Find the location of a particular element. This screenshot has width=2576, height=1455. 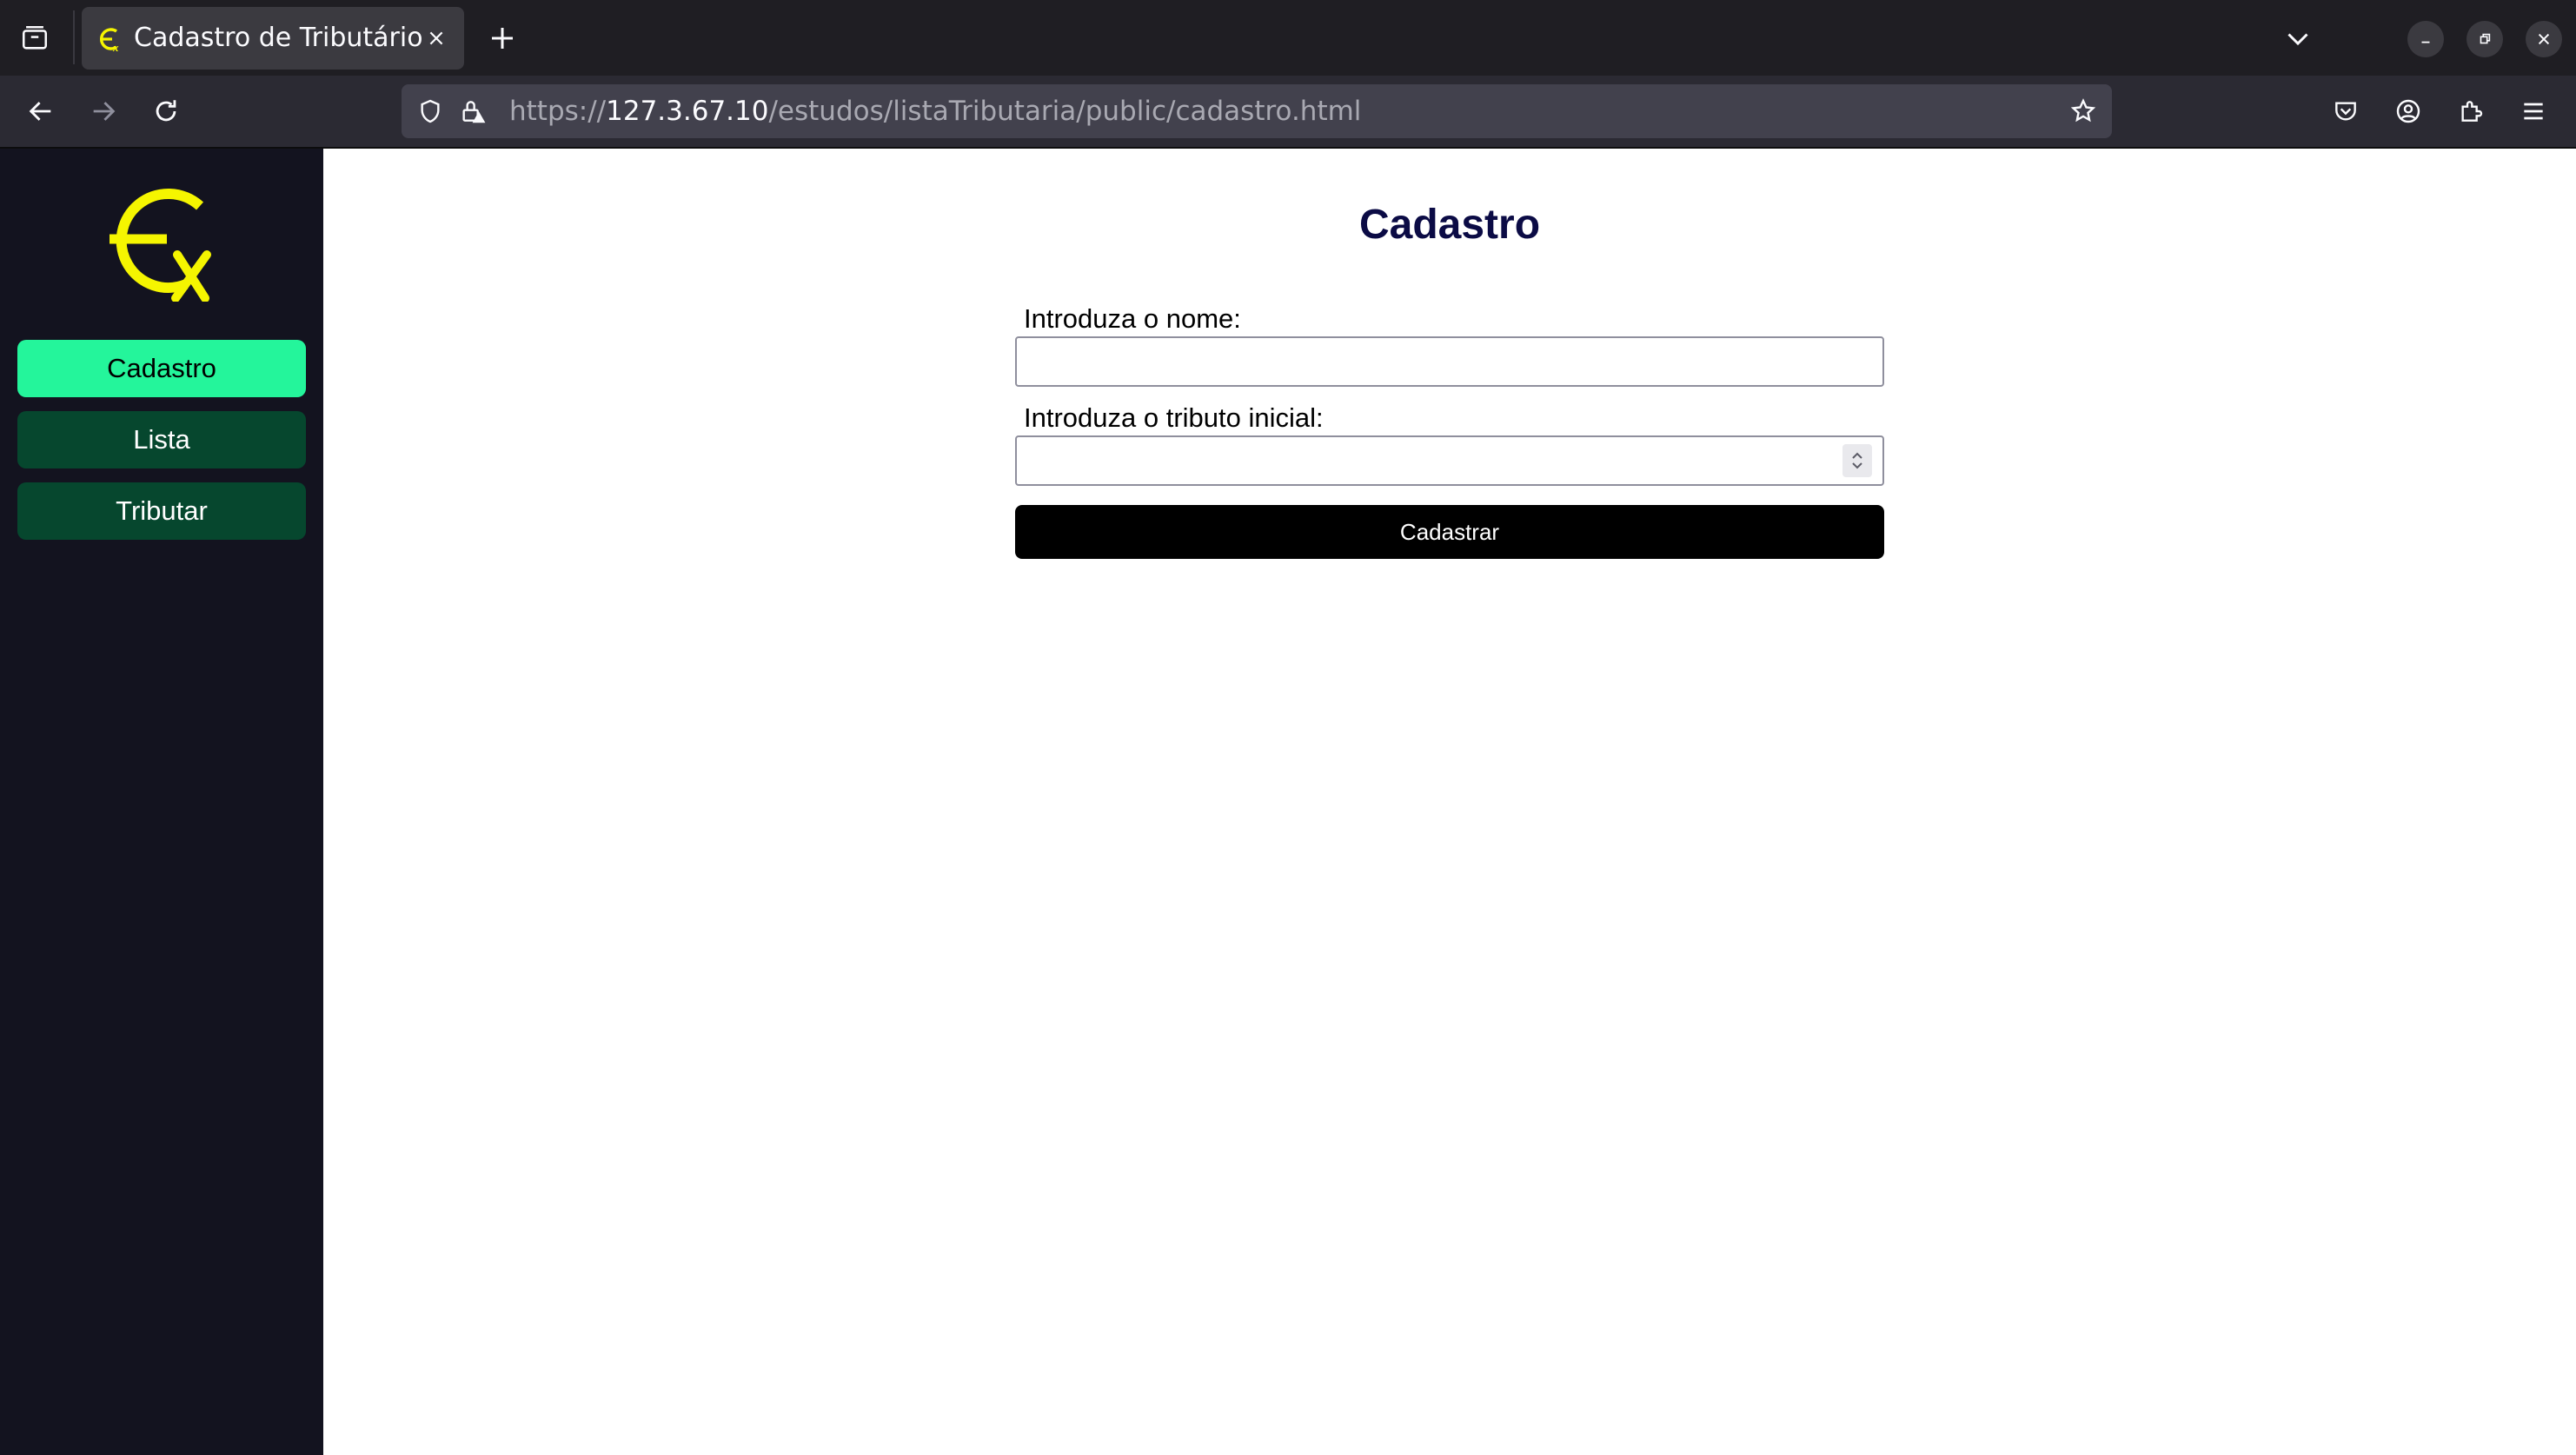

pocket-icon is located at coordinates (2345, 111).